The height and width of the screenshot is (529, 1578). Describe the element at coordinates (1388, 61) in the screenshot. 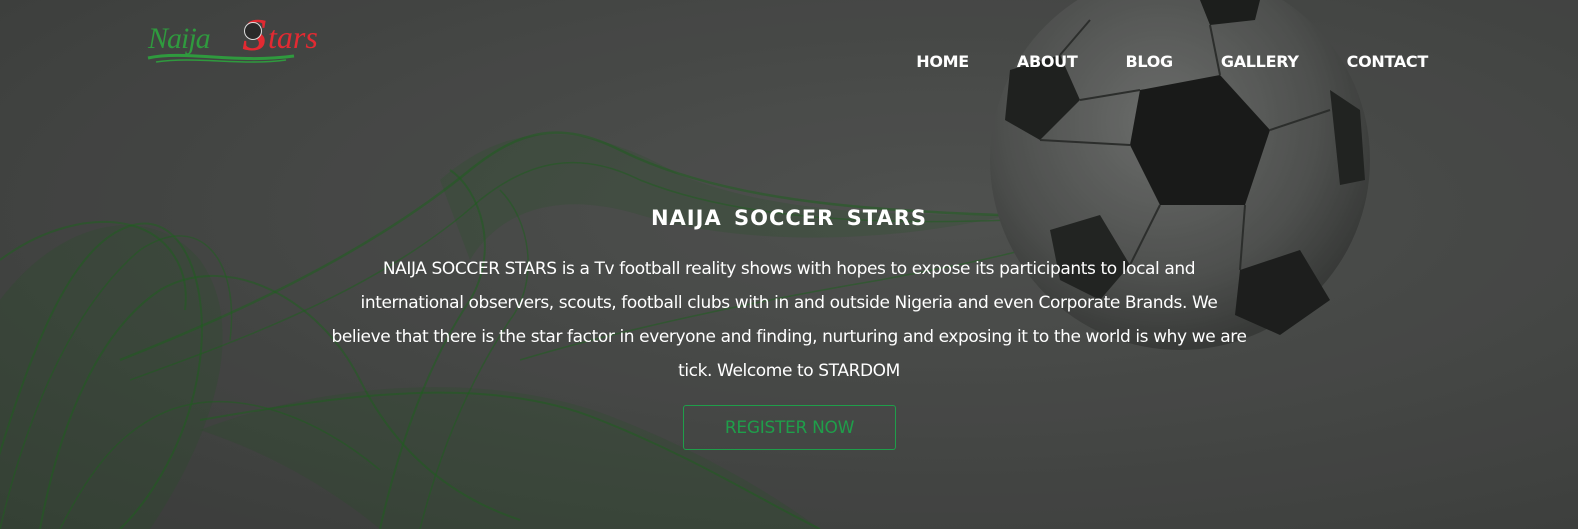

I see `nav-contact: CONTACT` at that location.